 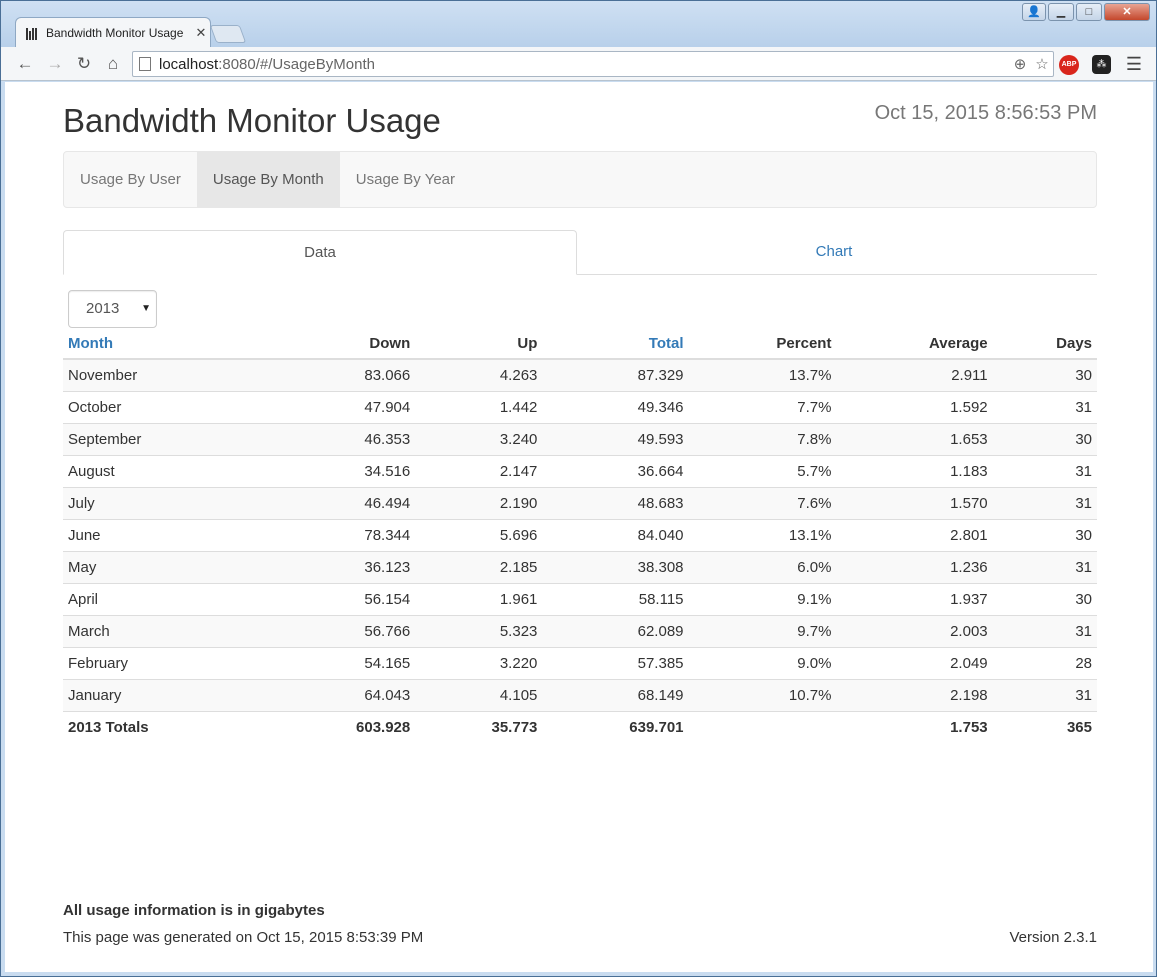 What do you see at coordinates (479, 374) in the screenshot?
I see `cell-up: 4.263` at bounding box center [479, 374].